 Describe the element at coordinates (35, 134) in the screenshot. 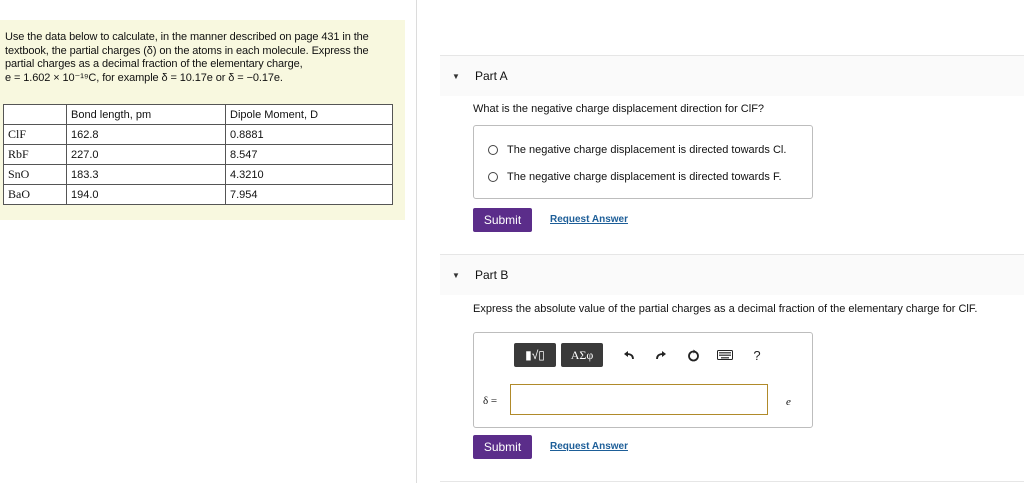

I see `molecule-cell: ClF` at that location.